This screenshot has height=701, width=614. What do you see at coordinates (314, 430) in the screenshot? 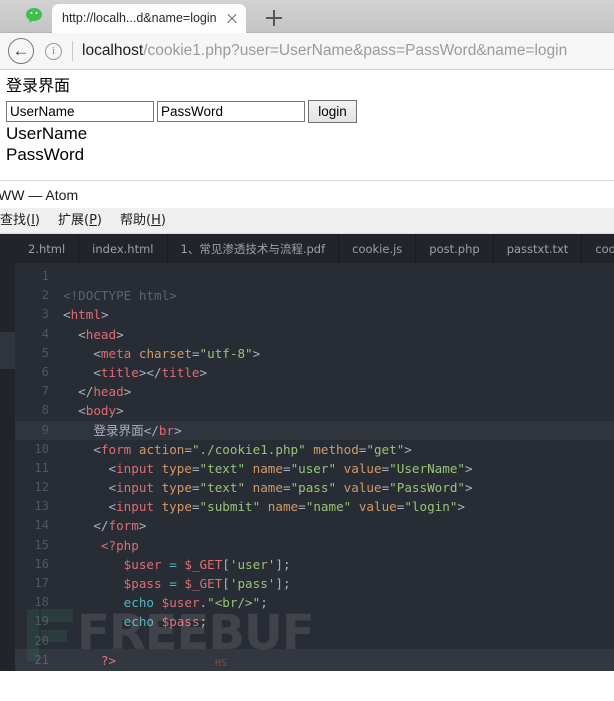
I see `code-line: 9 登录界面</br>` at bounding box center [314, 430].